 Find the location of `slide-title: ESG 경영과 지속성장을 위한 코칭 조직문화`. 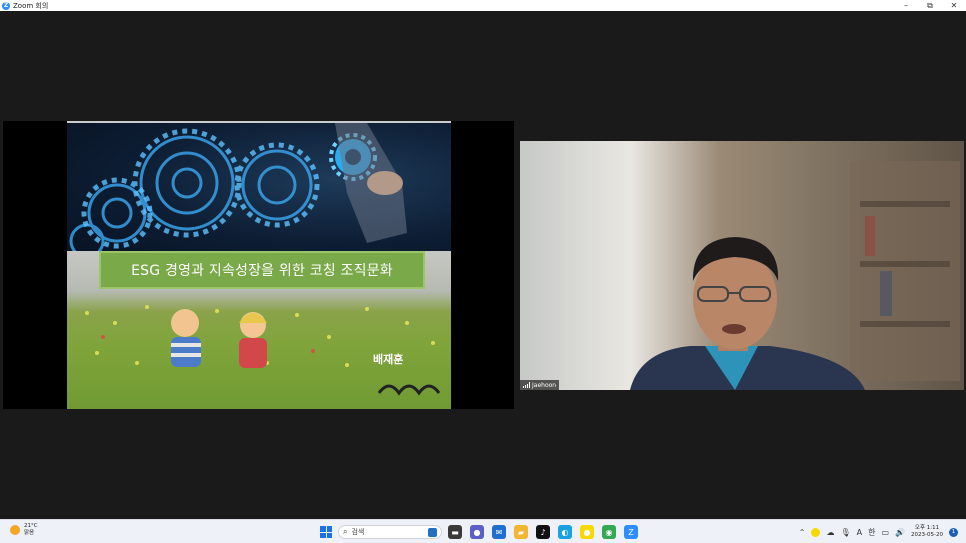

slide-title: ESG 경영과 지속성장을 위한 코칭 조직문화 is located at coordinates (262, 270).